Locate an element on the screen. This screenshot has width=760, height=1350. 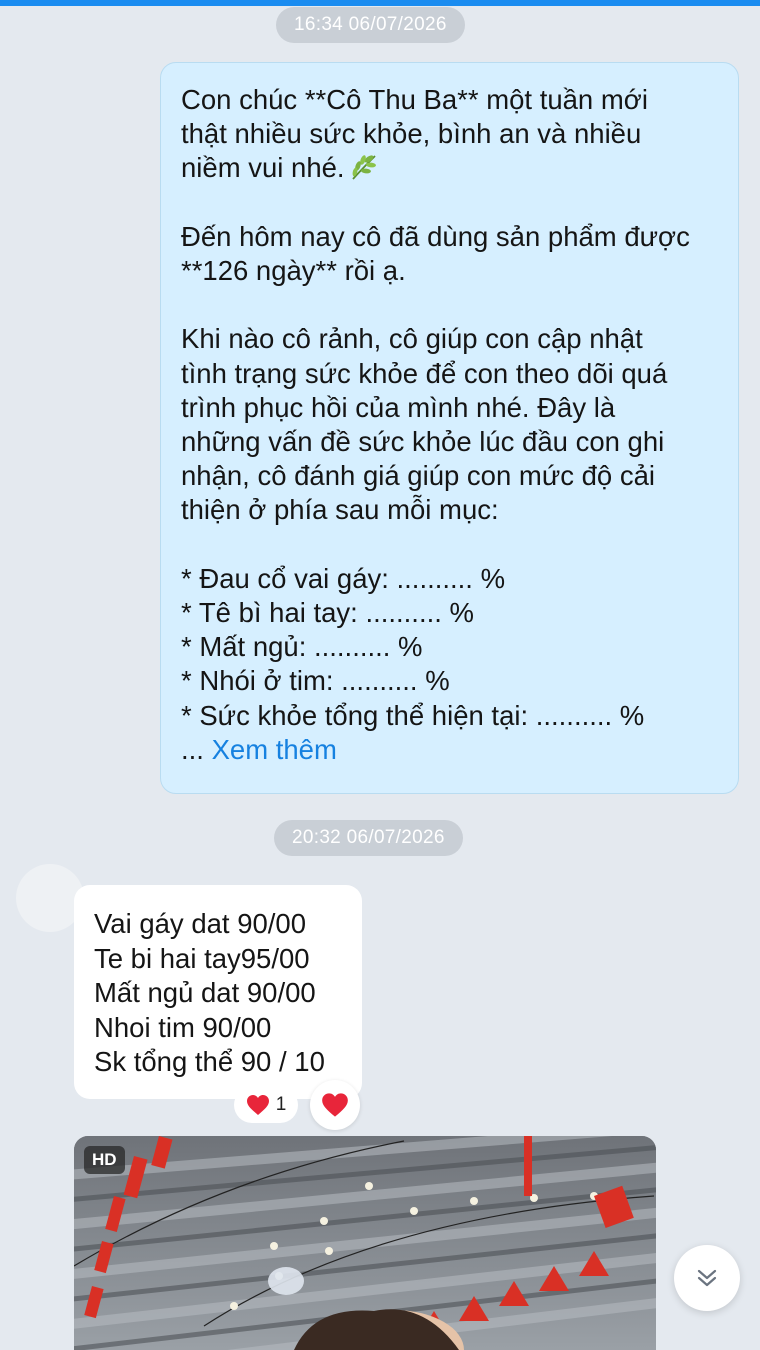
see-more-line: ... Xem thêm is located at coordinates (449, 750).